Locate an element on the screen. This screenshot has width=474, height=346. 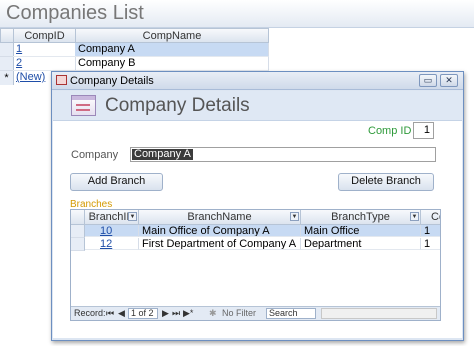
column-header-label: BranchName is located at coordinates (219, 217).